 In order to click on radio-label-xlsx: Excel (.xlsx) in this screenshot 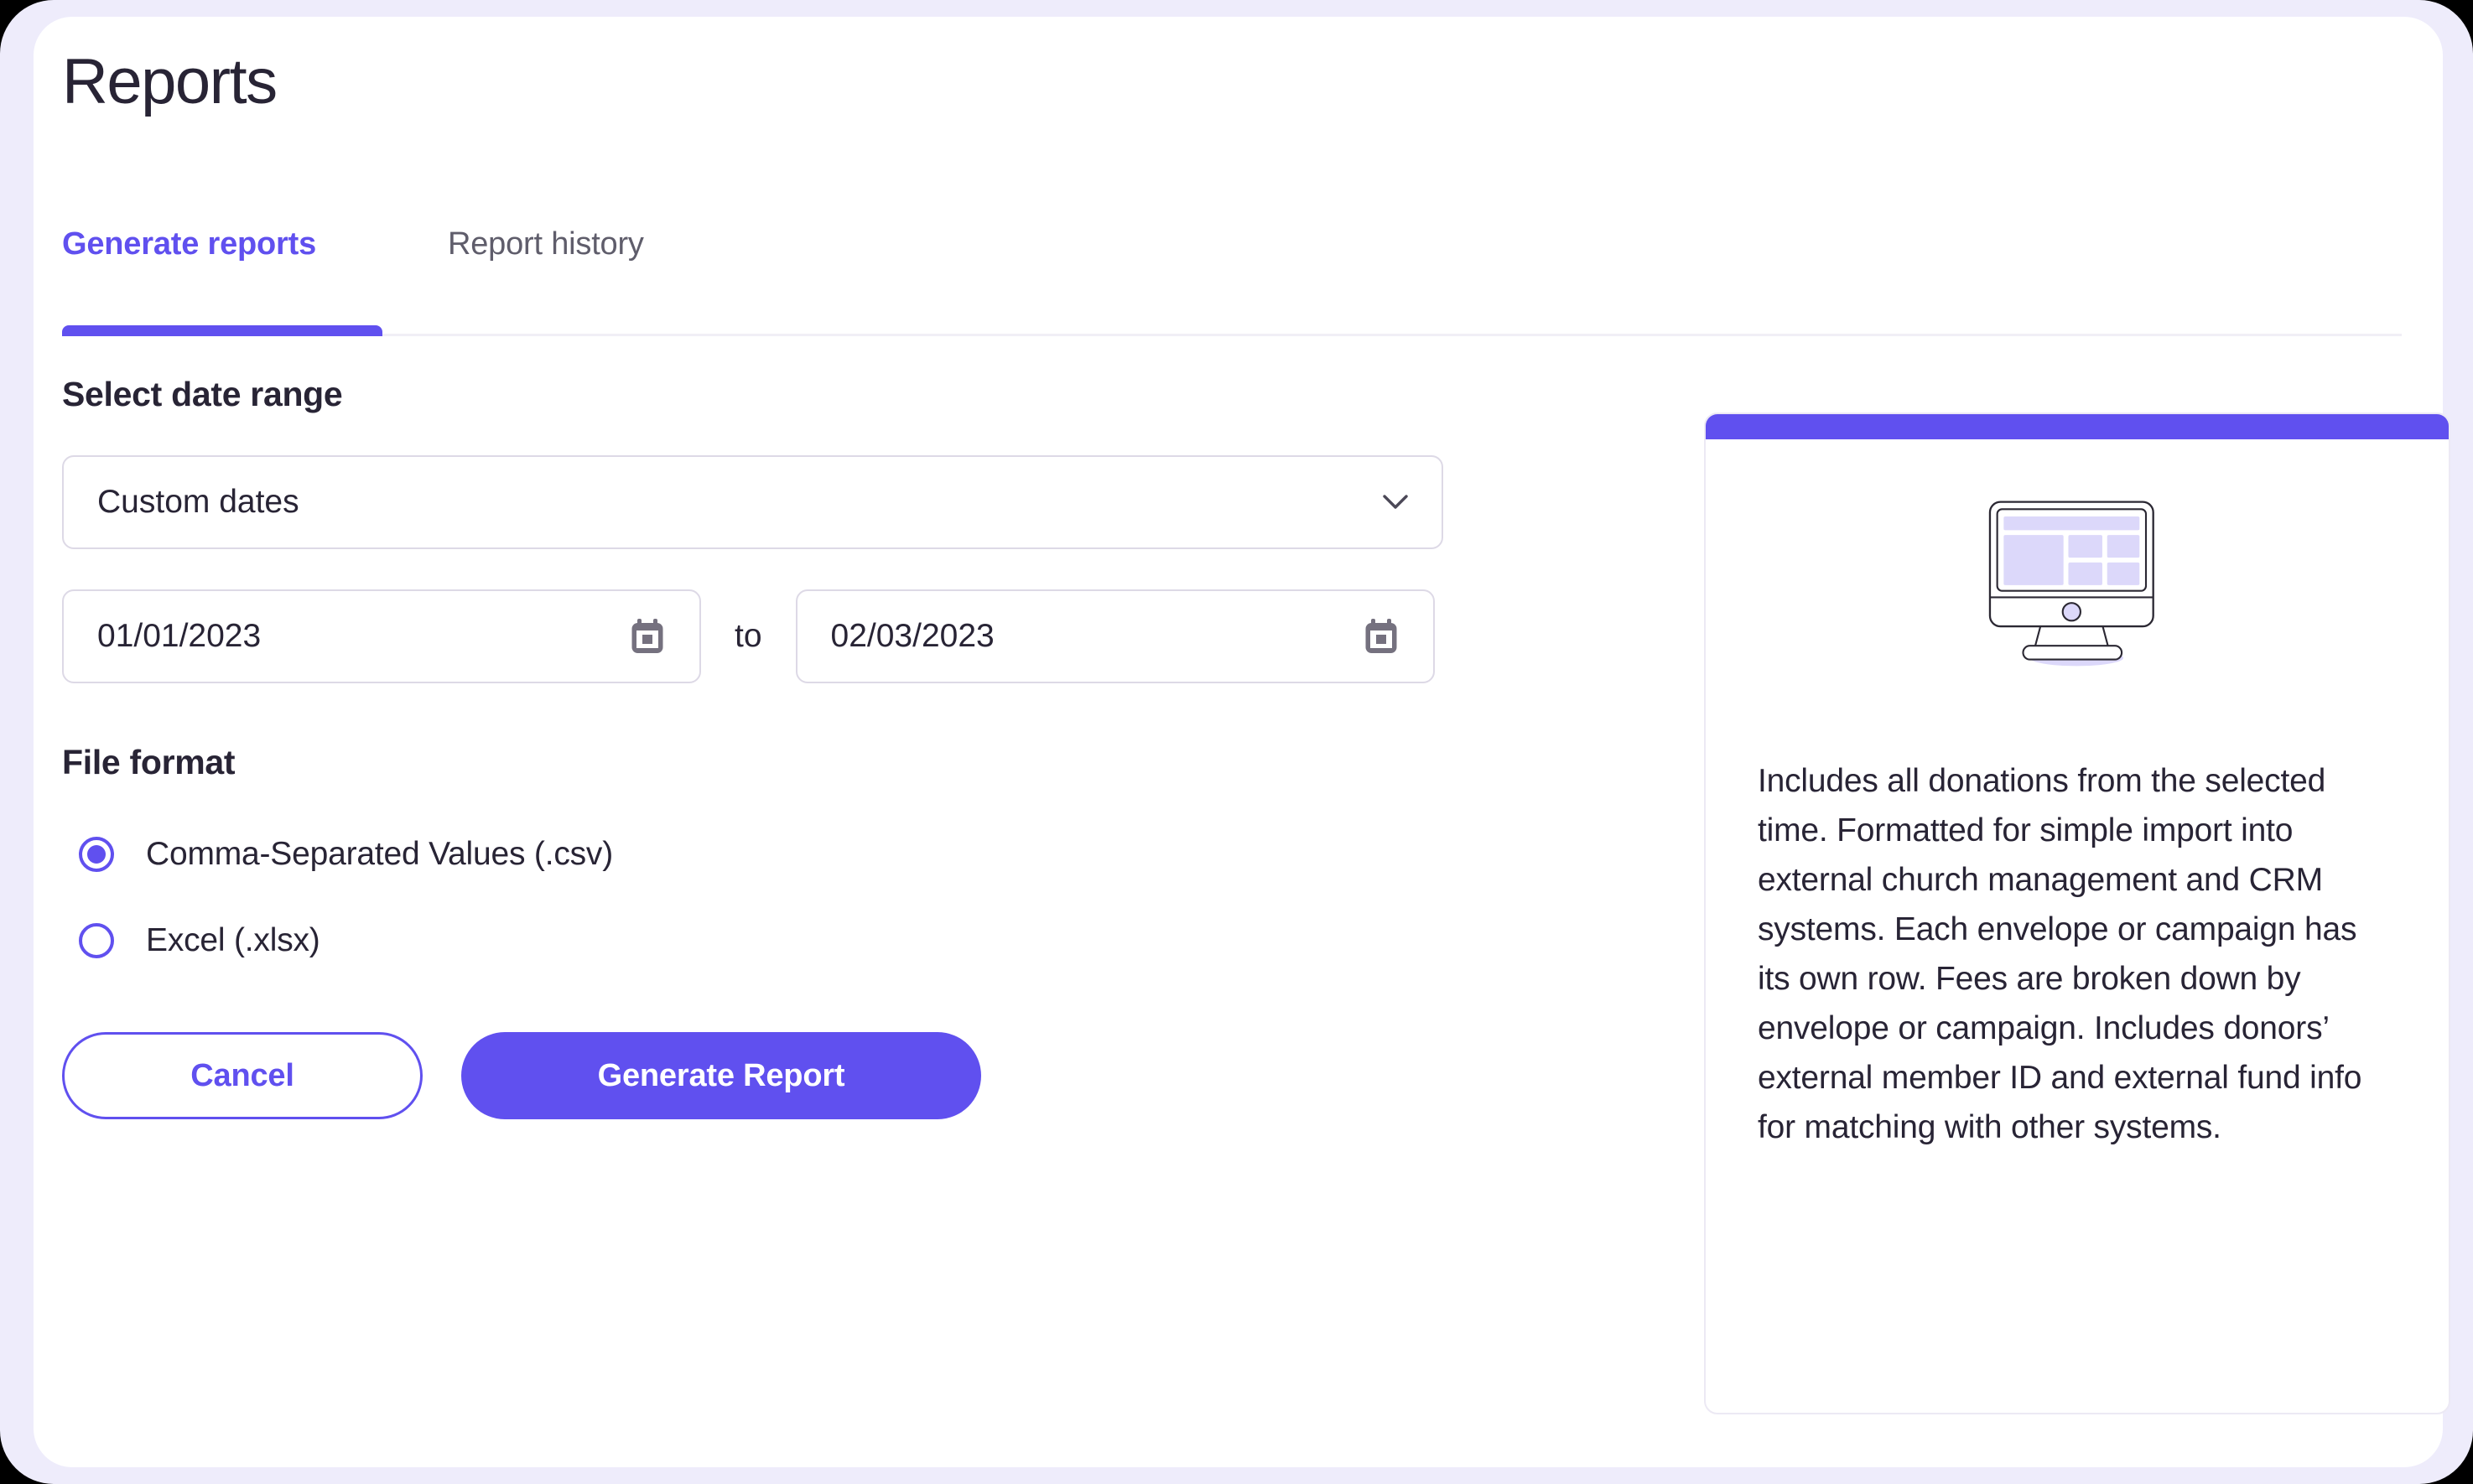, I will do `click(233, 940)`.